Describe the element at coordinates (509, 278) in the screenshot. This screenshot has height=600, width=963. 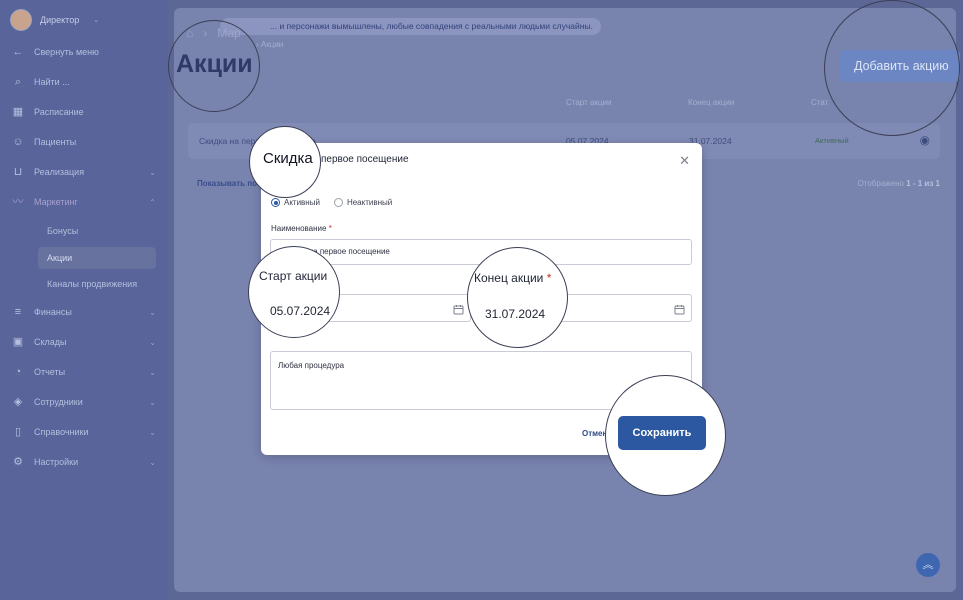
I see `end-date-label-text: Конец акции` at that location.